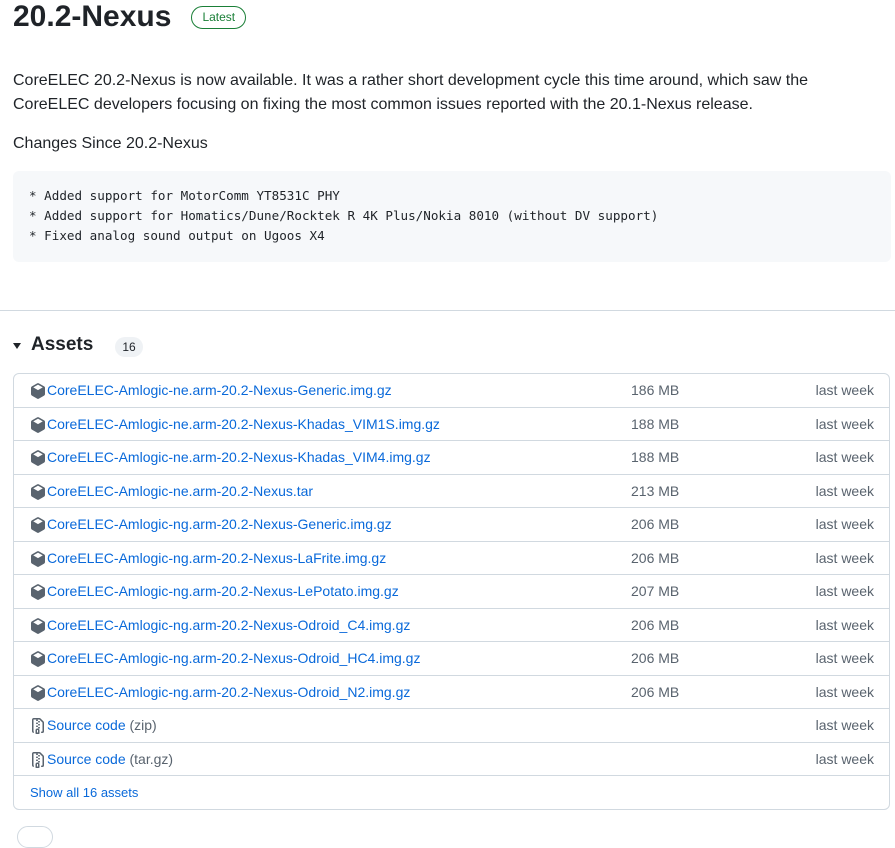 Image resolution: width=895 pixels, height=848 pixels. Describe the element at coordinates (35, 837) in the screenshot. I see `reaction-button` at that location.